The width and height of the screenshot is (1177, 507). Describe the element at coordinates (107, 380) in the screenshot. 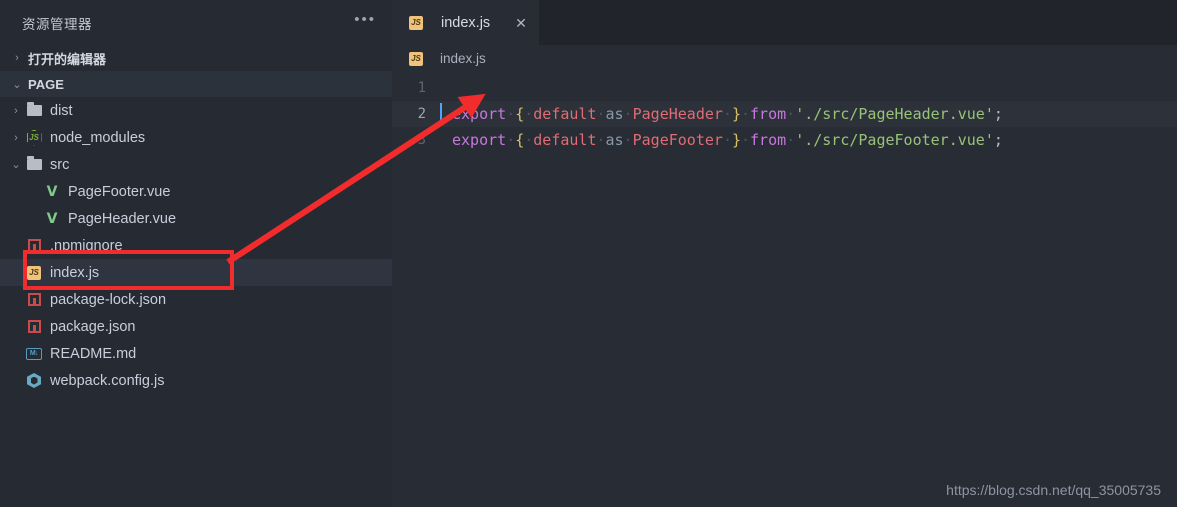

I see `tree-item-label: webpack.config.js` at that location.